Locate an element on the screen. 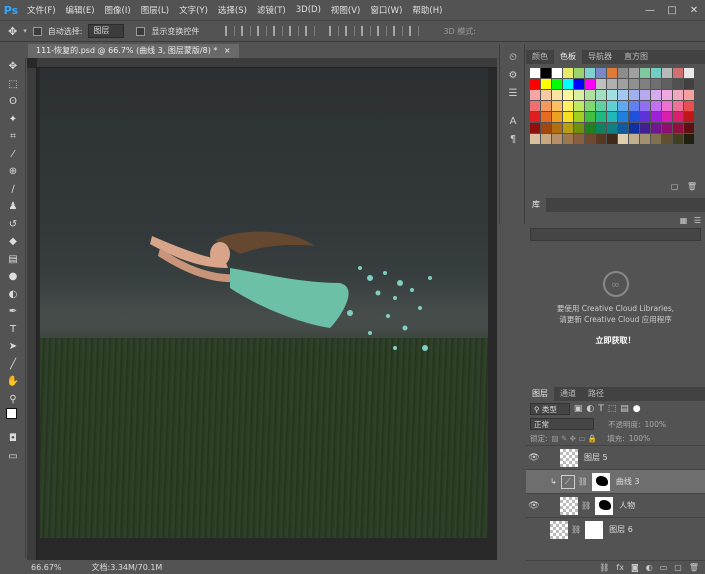 The image size is (705, 574). maximize-button: □ is located at coordinates (672, 10).